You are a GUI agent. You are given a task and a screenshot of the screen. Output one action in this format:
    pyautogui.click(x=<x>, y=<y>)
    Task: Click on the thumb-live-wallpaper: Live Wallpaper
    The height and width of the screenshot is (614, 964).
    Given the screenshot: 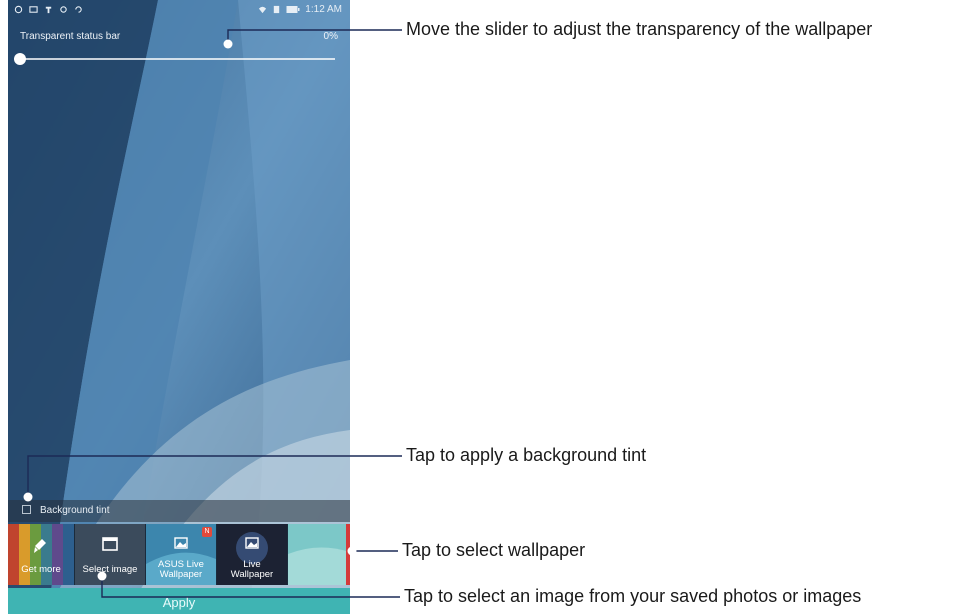 What is the action you would take?
    pyautogui.click(x=252, y=554)
    